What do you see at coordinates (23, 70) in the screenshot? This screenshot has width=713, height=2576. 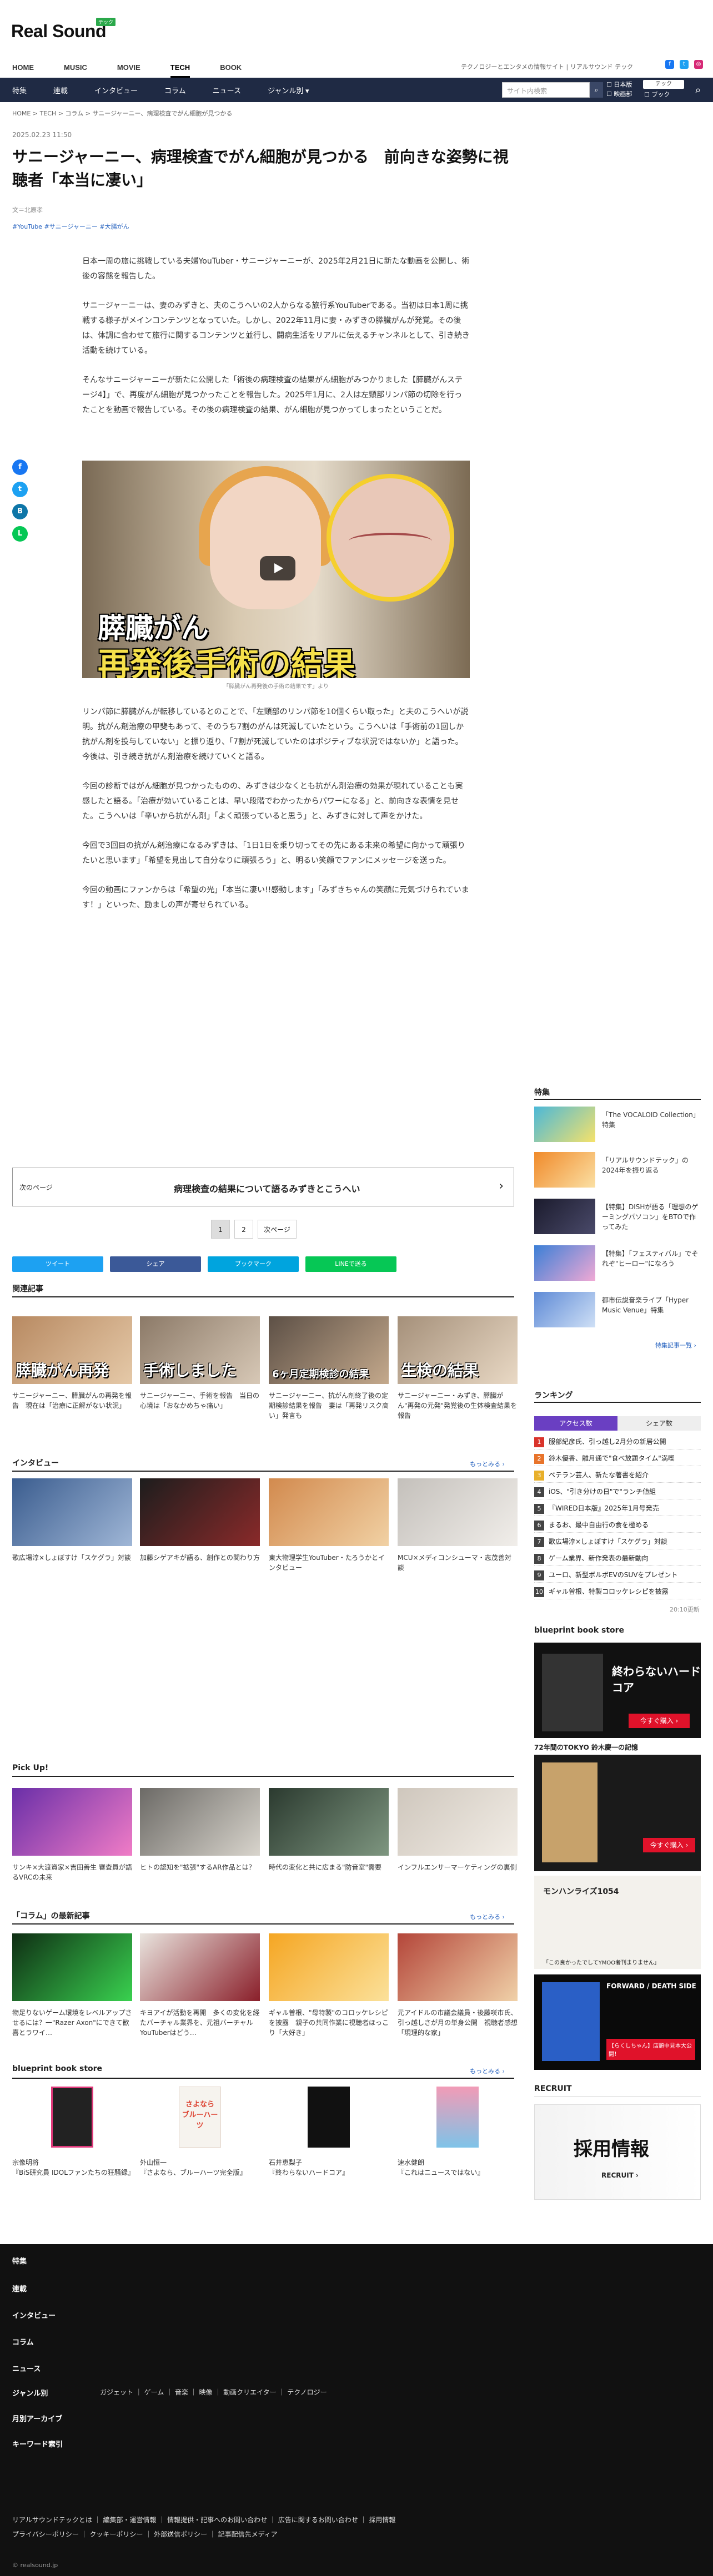 I see `nav-home: HOME` at bounding box center [23, 70].